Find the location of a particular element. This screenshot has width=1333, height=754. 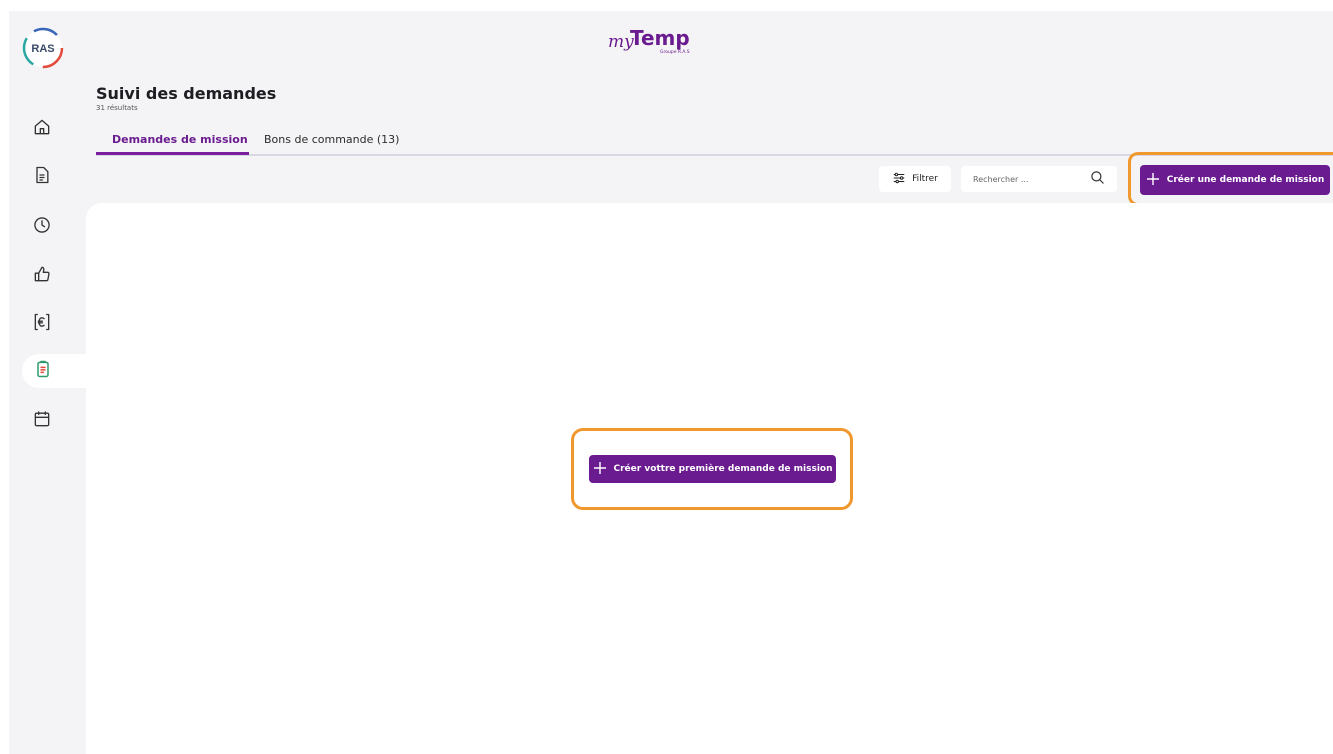

home-icon is located at coordinates (42, 129).